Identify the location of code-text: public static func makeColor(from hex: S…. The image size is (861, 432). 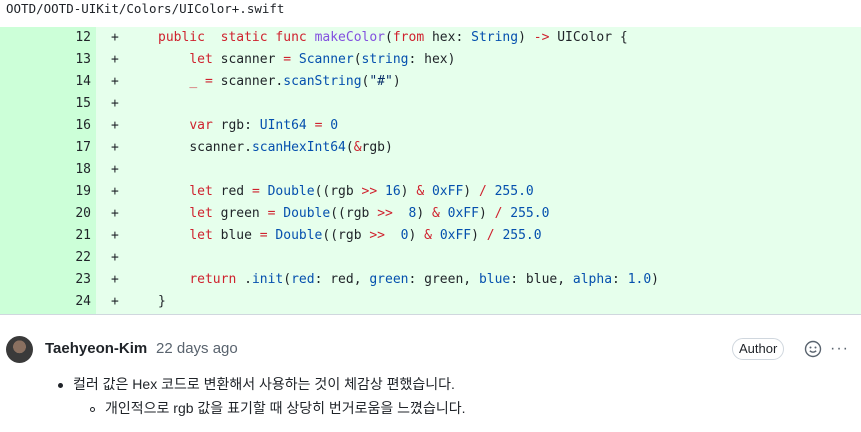
(393, 38).